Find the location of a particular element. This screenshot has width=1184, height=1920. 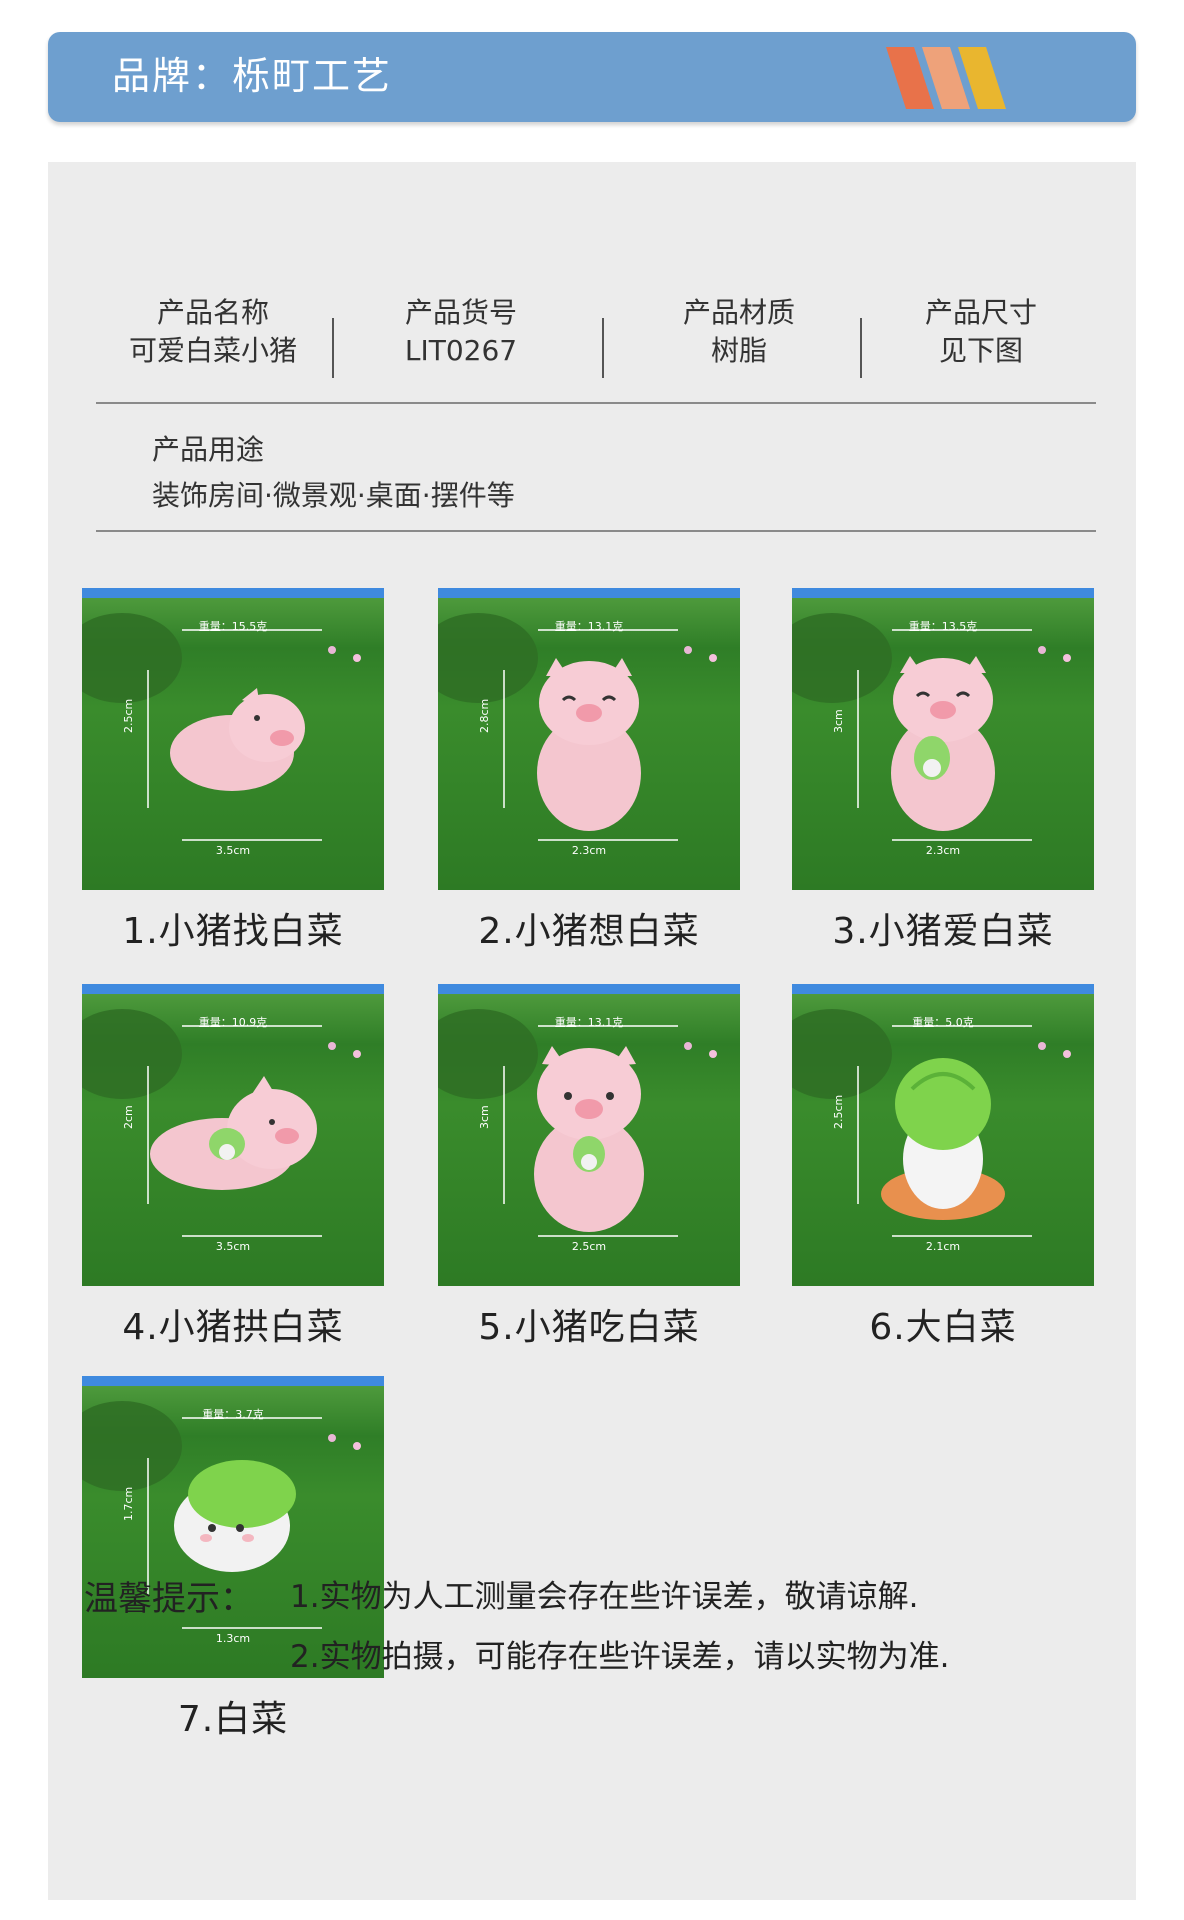

spec-value: LIT0267 is located at coordinates (461, 350).